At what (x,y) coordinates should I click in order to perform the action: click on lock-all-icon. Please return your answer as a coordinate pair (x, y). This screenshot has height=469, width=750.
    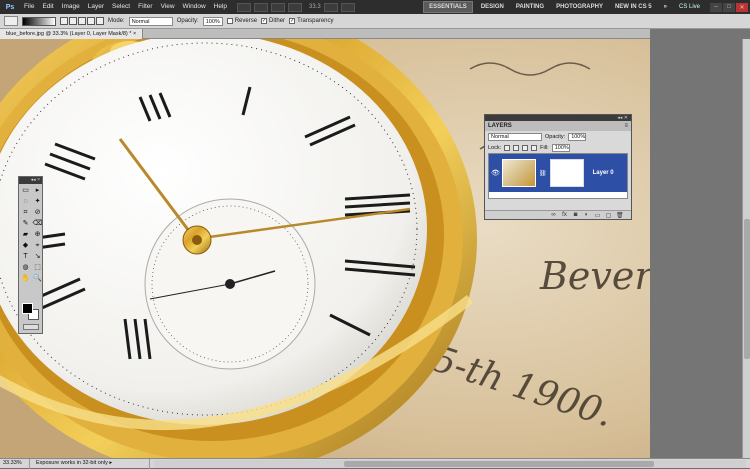
    Looking at the image, I should click on (534, 147).